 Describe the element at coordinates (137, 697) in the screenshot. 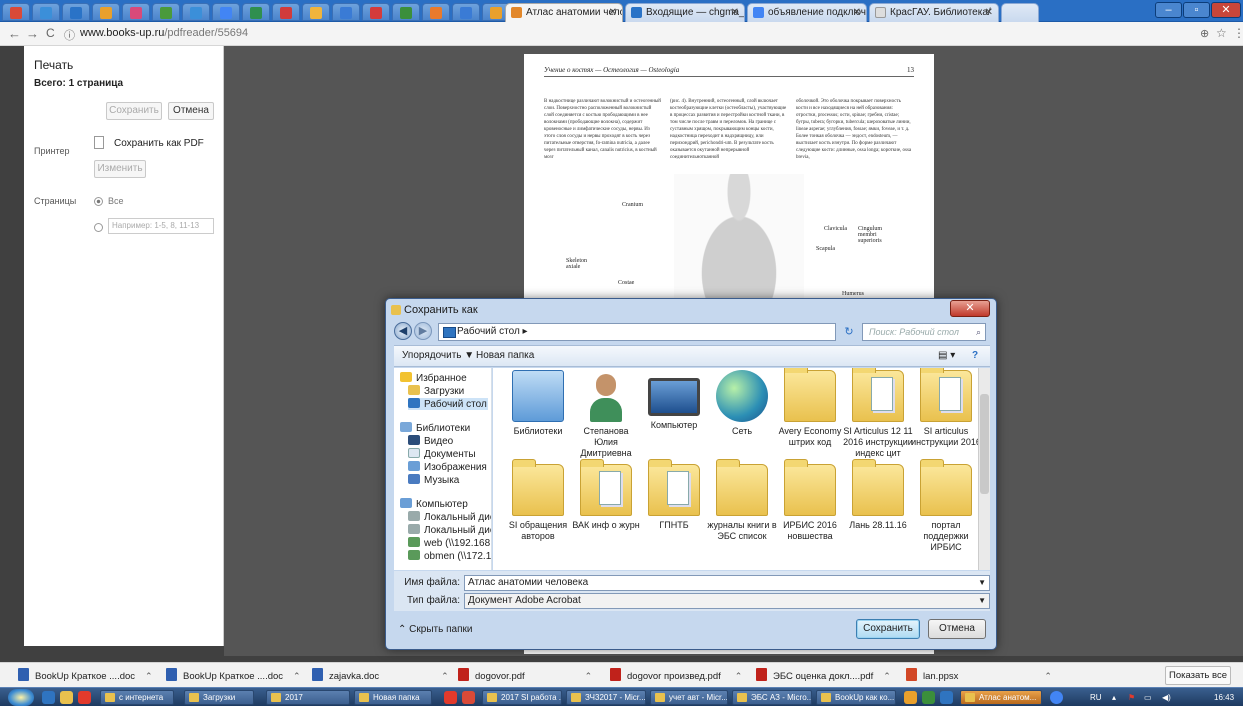

I see `taskbar-item: с интернета` at that location.